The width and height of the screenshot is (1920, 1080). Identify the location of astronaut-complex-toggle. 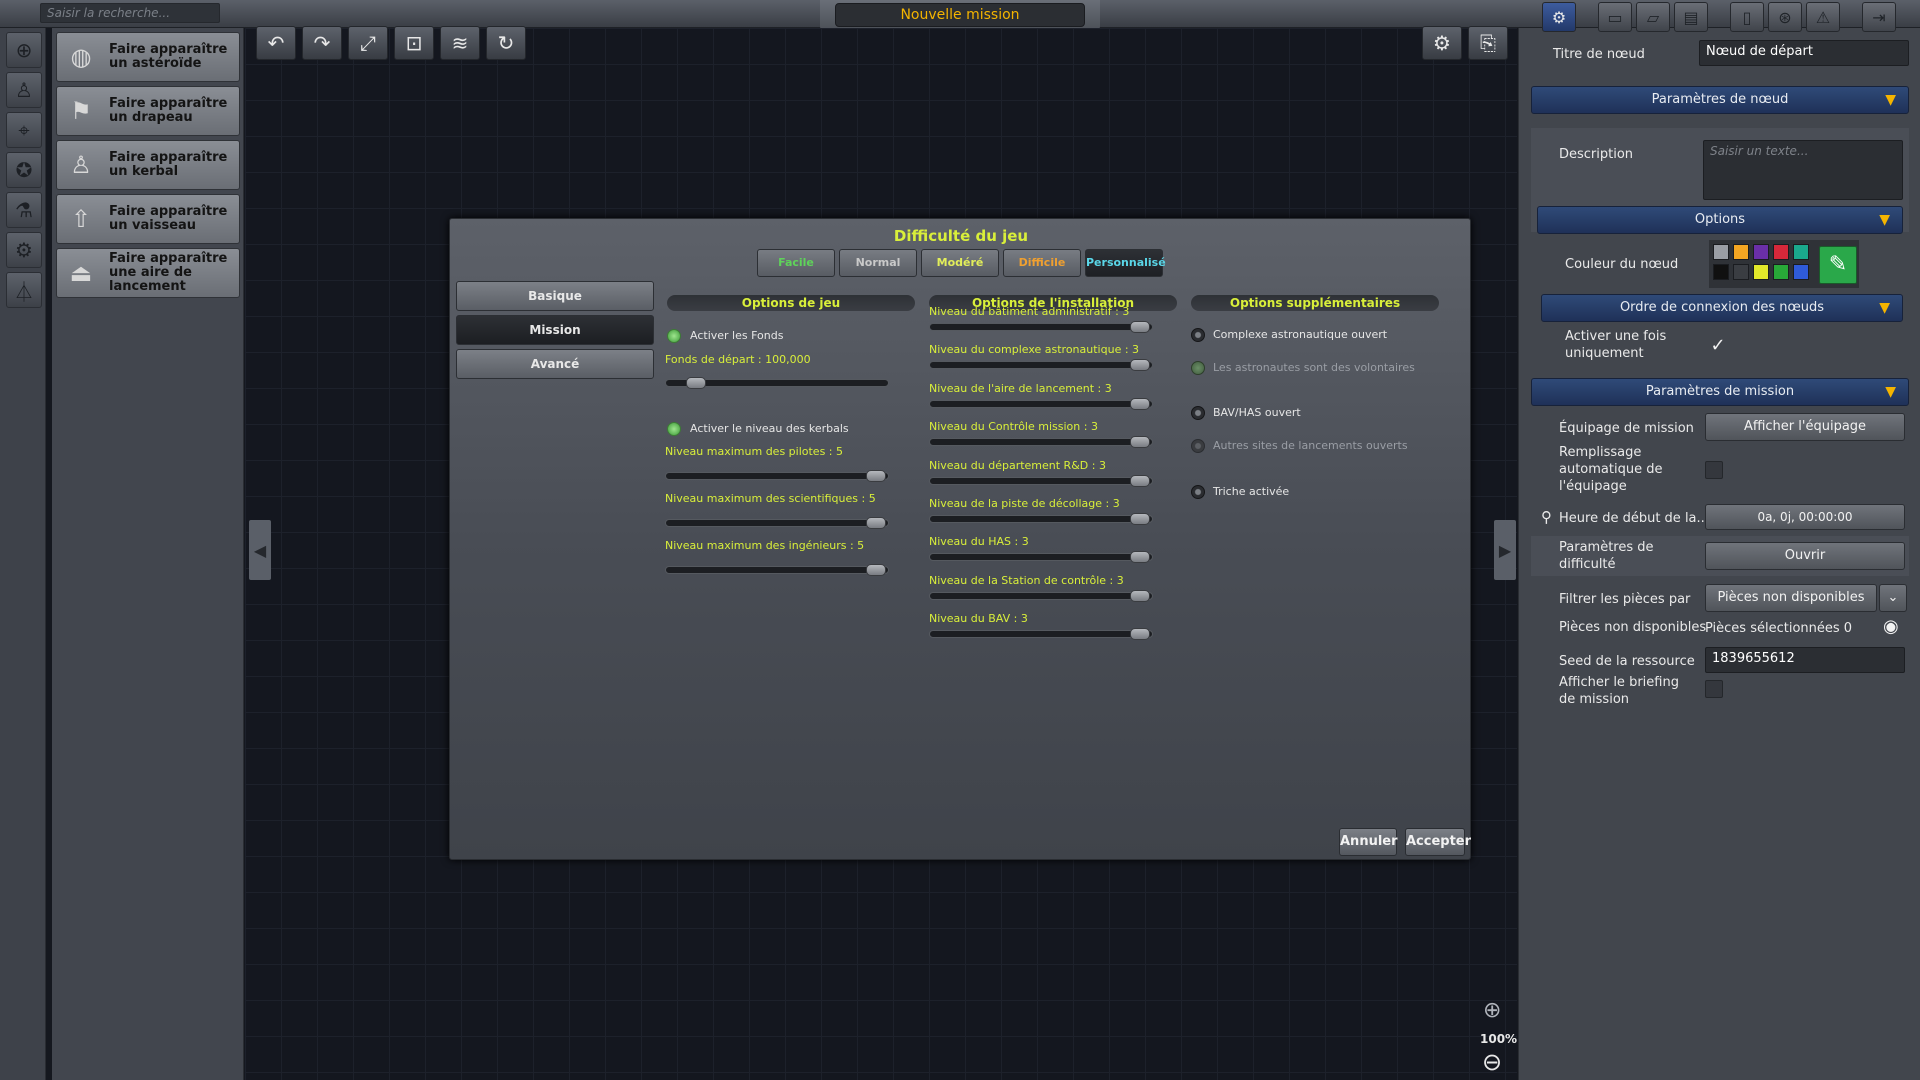
(1198, 335).